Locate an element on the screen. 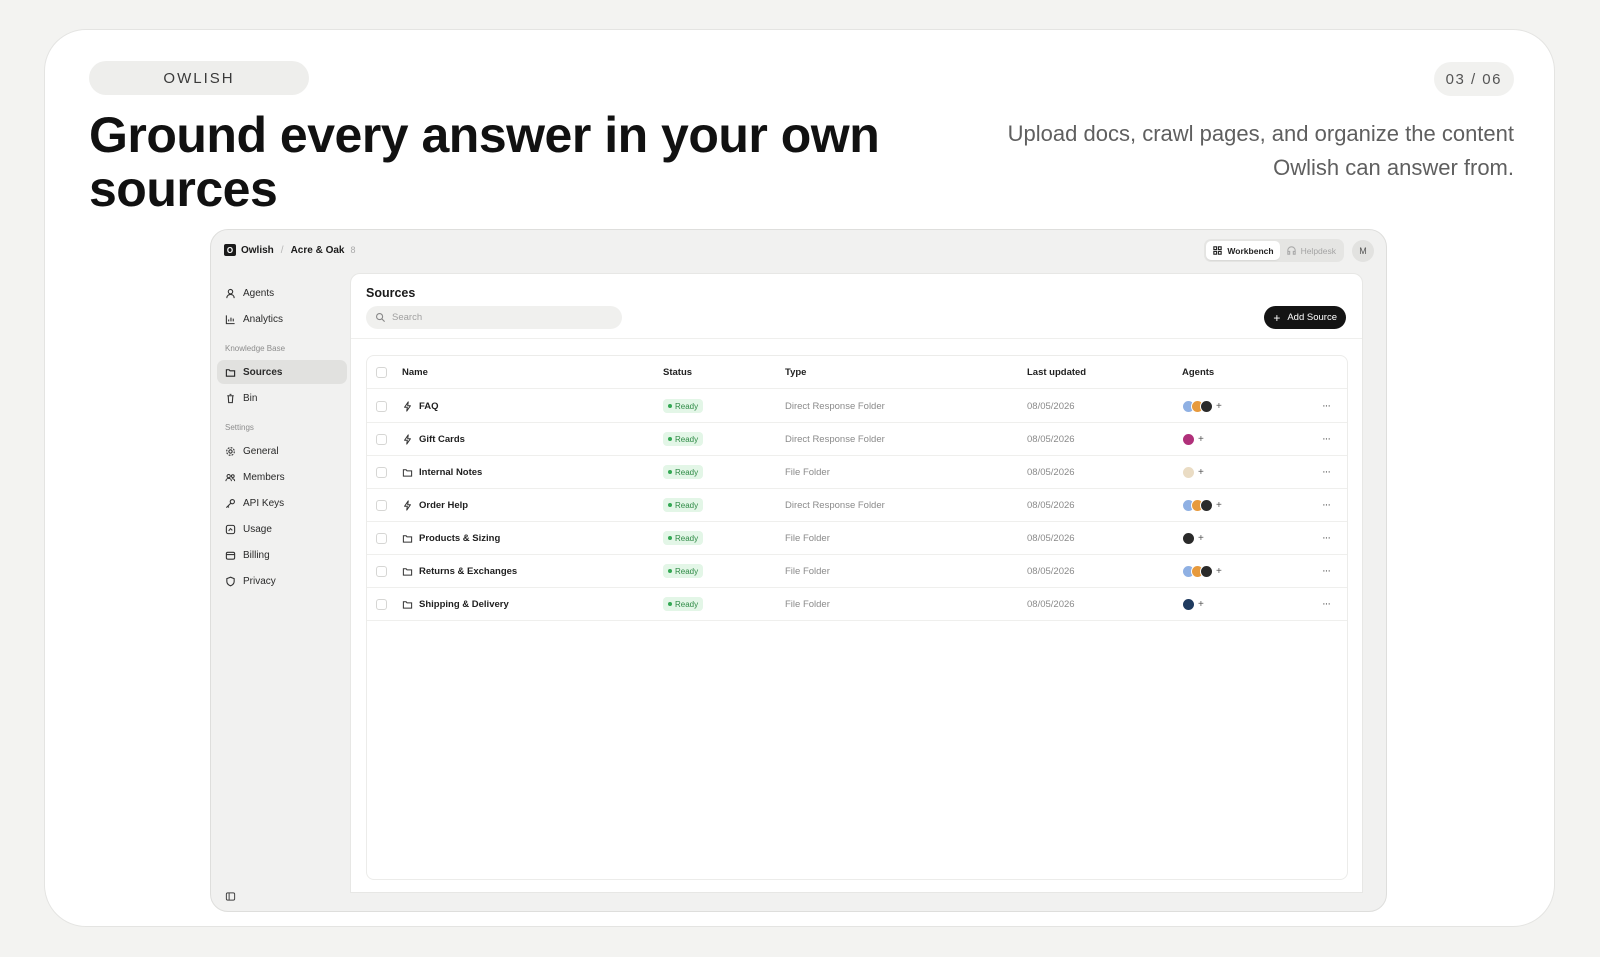  sidebar-item-label: Analytics is located at coordinates (263, 319).